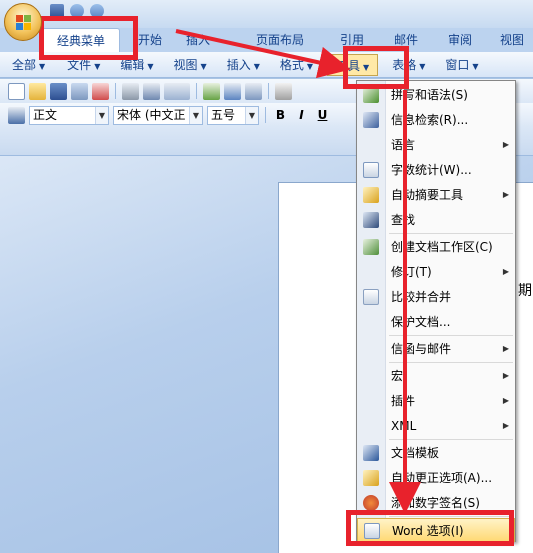 This screenshot has height=553, width=533. Describe the element at coordinates (371, 503) in the screenshot. I see `signature-ribbon-icon` at that location.